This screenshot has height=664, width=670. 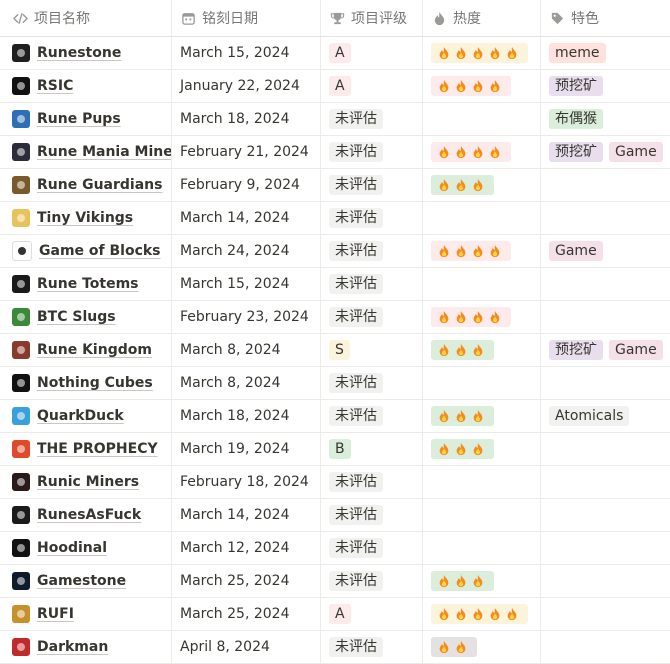 I want to click on table-row: RUFI March 25, 2024 A, so click(x=335, y=614).